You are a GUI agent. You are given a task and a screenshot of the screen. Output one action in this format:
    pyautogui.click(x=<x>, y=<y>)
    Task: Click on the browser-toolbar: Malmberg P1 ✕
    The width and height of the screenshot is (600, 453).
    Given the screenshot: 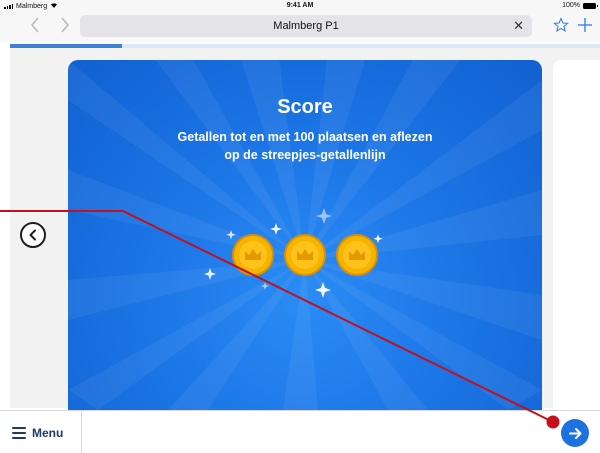 What is the action you would take?
    pyautogui.click(x=300, y=27)
    